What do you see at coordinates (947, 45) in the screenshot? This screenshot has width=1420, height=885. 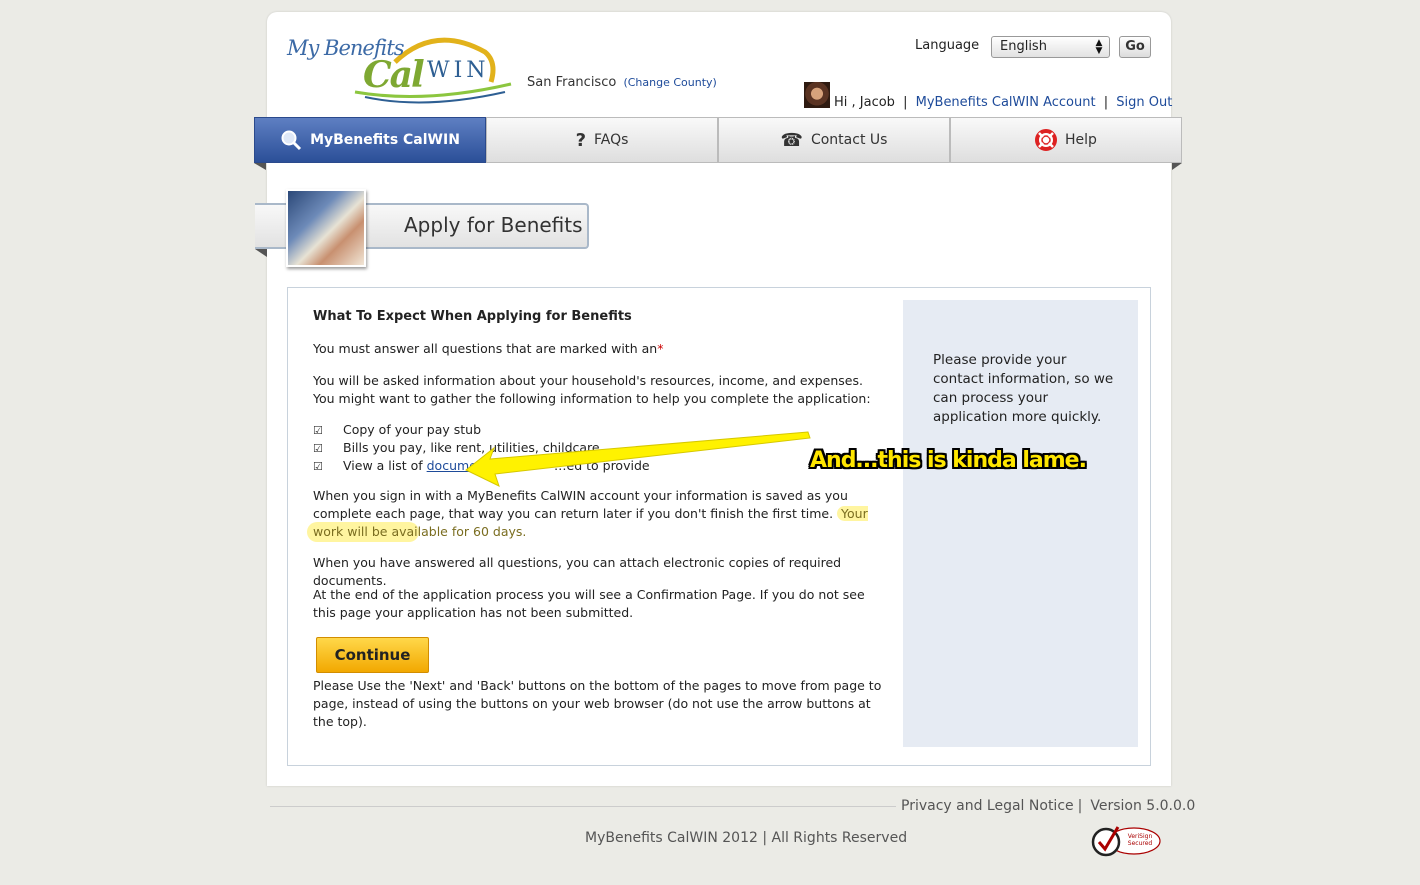 I see `language-label: Language` at bounding box center [947, 45].